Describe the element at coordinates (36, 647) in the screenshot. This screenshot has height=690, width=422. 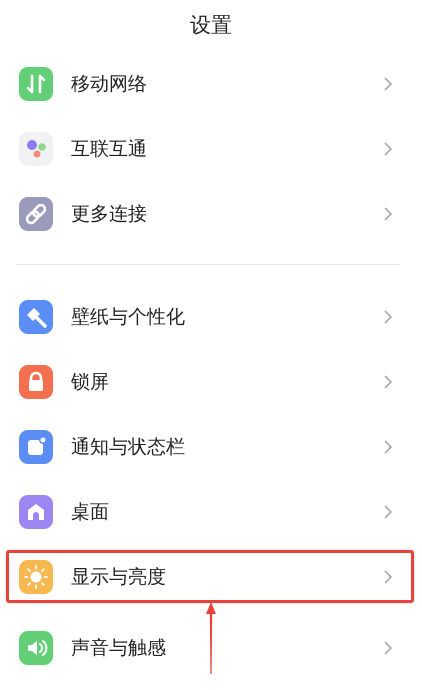
I see `speaker-icon` at that location.